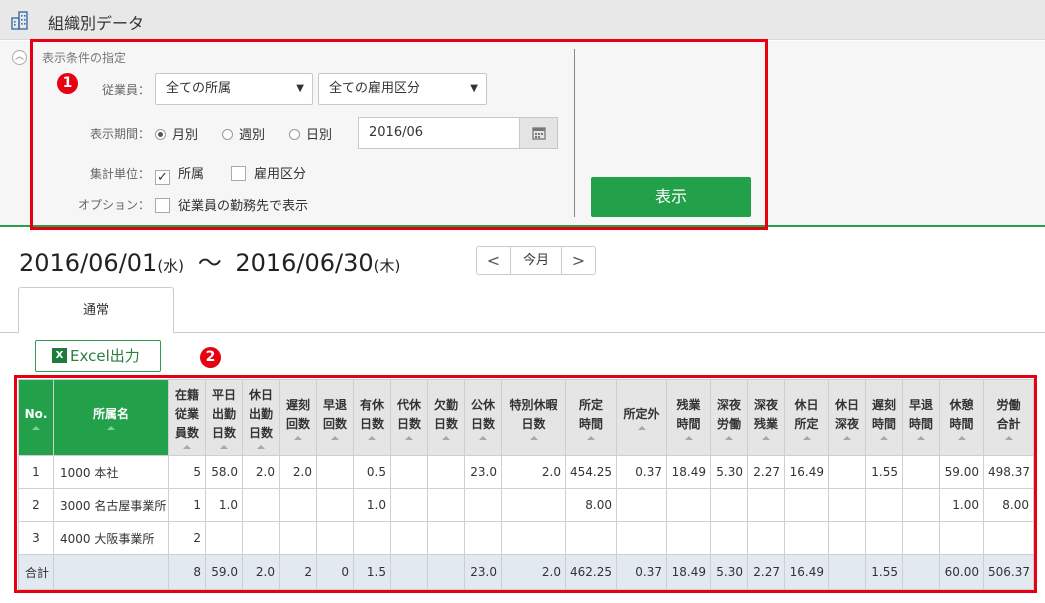 This screenshot has width=1045, height=603. What do you see at coordinates (522, 20) in the screenshot?
I see `title-bar: 組織別データ` at bounding box center [522, 20].